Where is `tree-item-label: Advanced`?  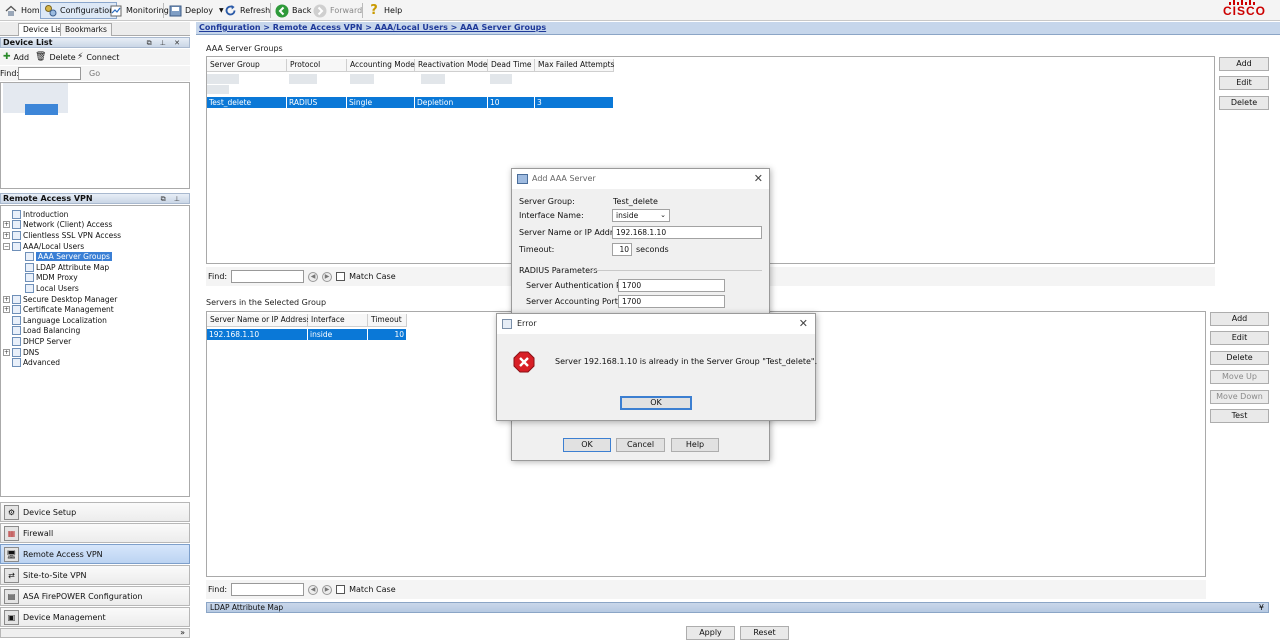
tree-item-label: Advanced is located at coordinates (42, 363).